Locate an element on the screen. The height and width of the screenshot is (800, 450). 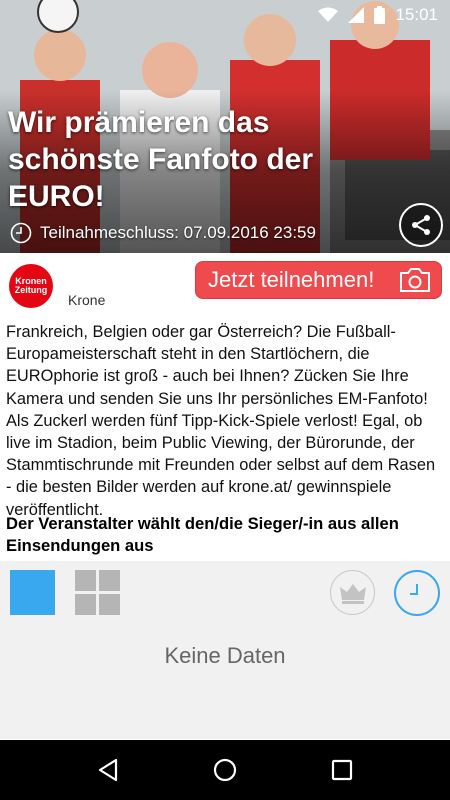
status-bar: 15:01 is located at coordinates (225, 15).